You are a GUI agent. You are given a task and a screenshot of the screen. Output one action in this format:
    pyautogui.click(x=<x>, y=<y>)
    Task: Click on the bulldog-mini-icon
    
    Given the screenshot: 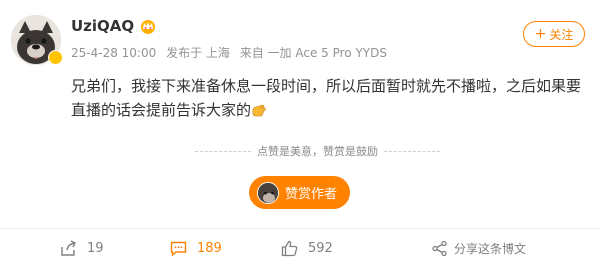 What is the action you would take?
    pyautogui.click(x=268, y=192)
    